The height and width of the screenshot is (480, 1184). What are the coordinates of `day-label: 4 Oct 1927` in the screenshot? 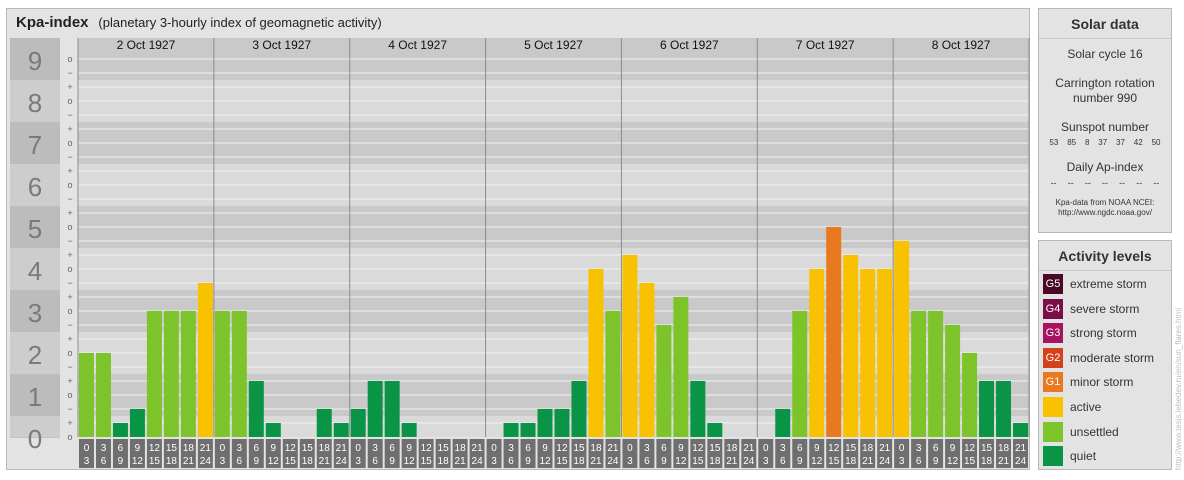 It's located at (417, 45).